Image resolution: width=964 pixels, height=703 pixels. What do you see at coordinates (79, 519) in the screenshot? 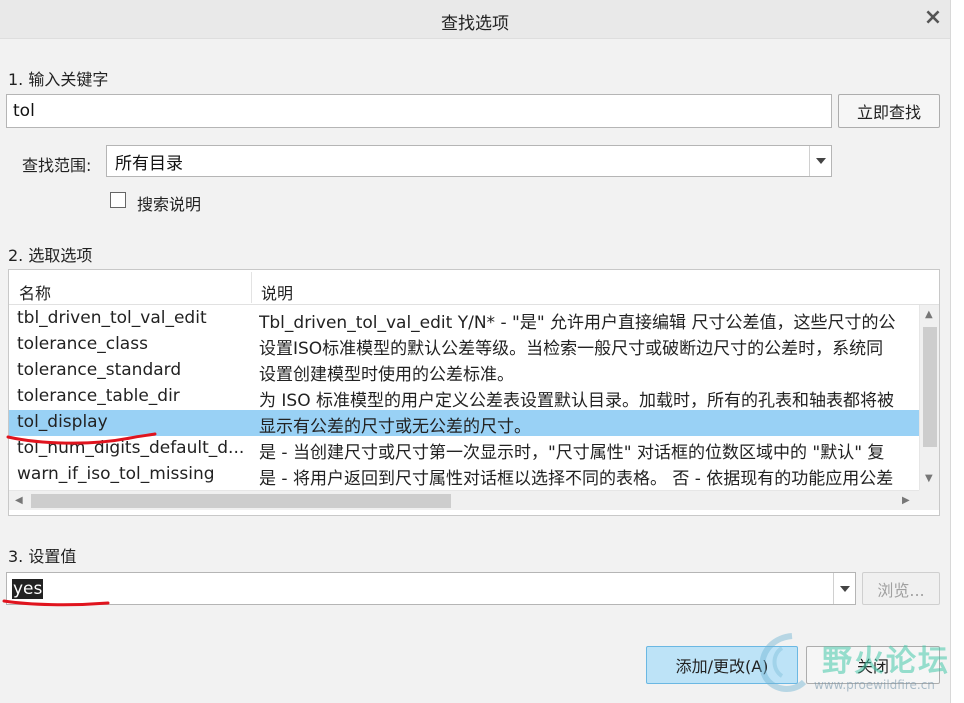
I see `annotation-underlines` at bounding box center [79, 519].